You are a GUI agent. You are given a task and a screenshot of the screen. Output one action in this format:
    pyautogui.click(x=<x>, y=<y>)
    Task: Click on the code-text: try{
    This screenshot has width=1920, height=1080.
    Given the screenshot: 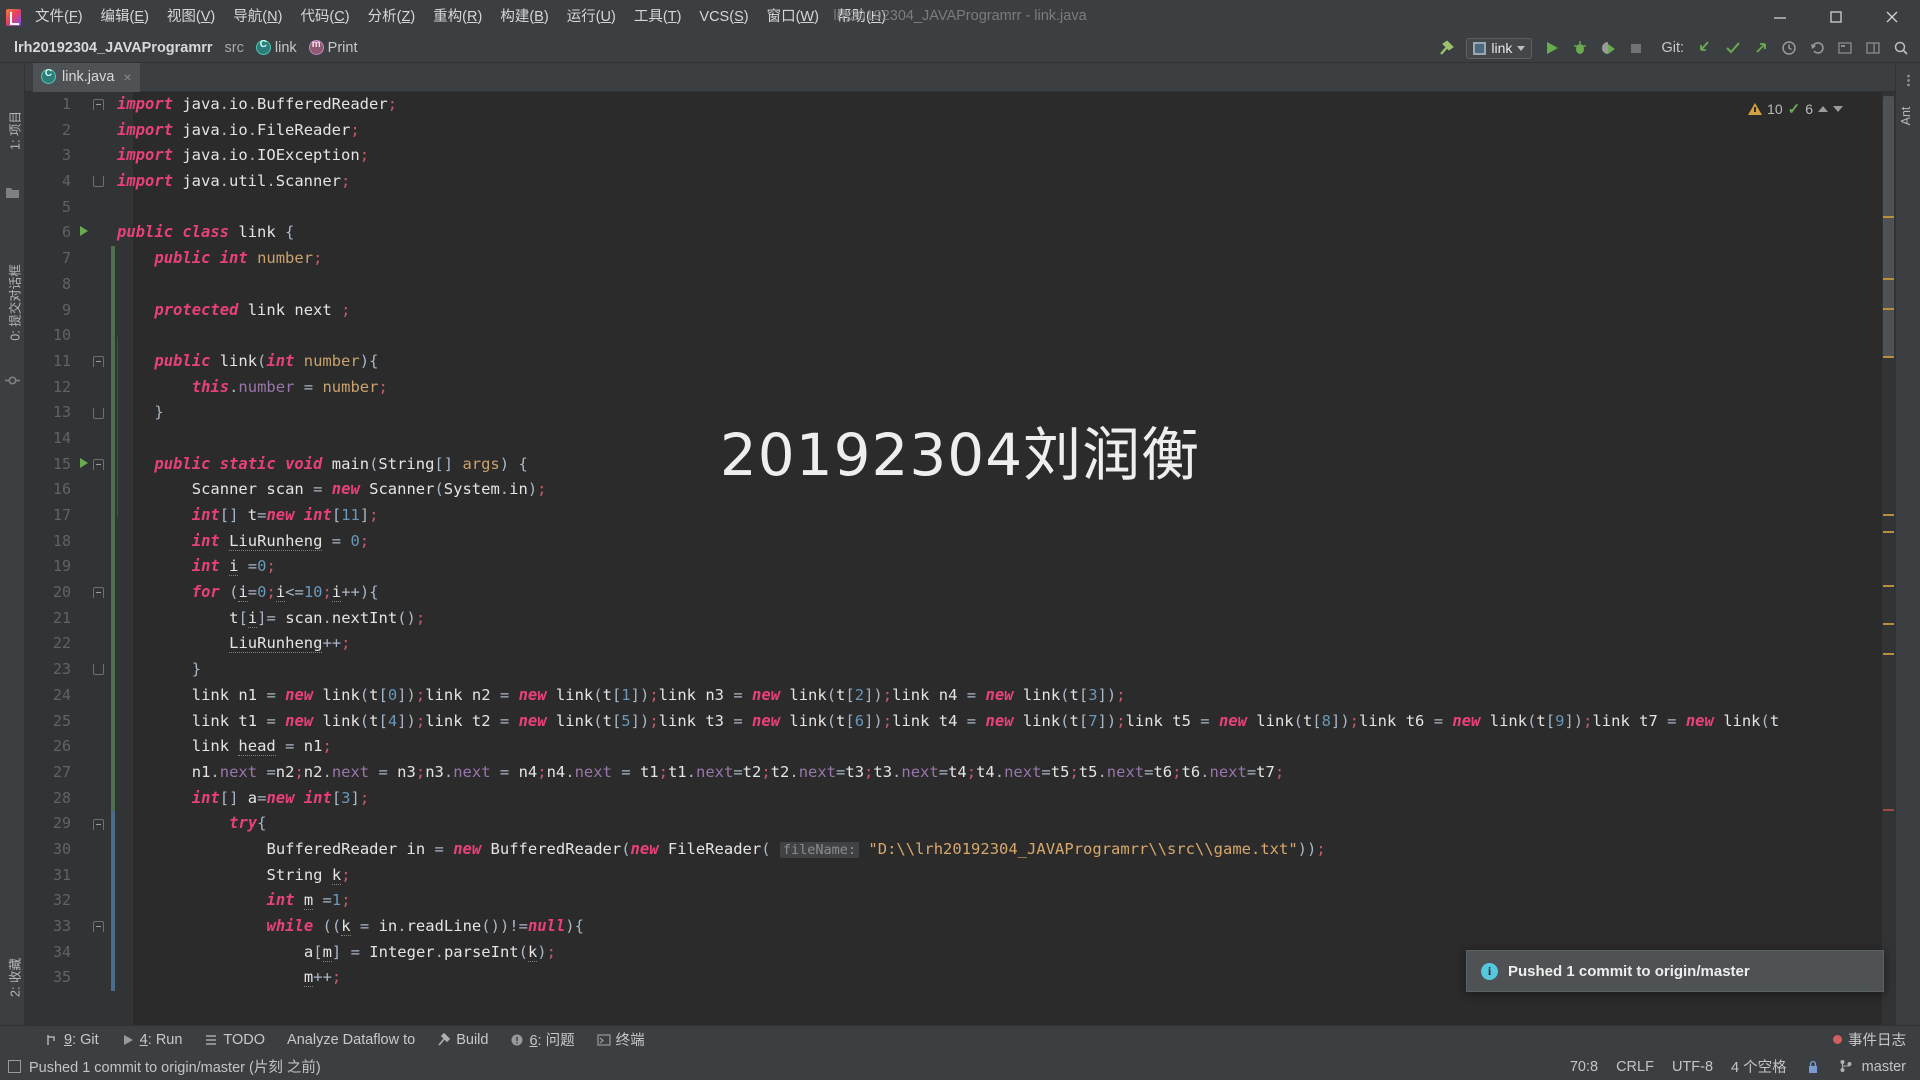 What is the action you would take?
    pyautogui.click(x=191, y=824)
    